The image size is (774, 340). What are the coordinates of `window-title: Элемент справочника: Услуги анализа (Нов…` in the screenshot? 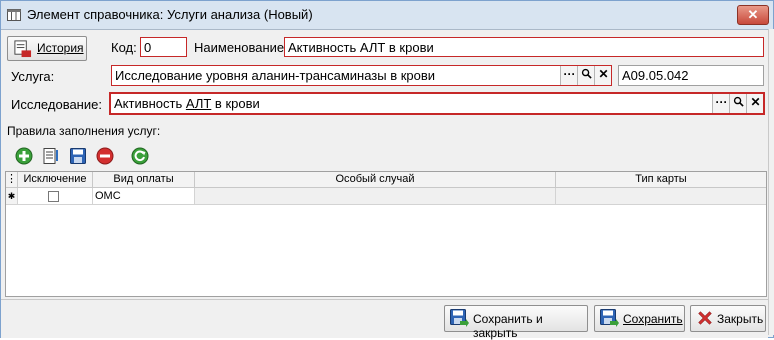 It's located at (170, 14).